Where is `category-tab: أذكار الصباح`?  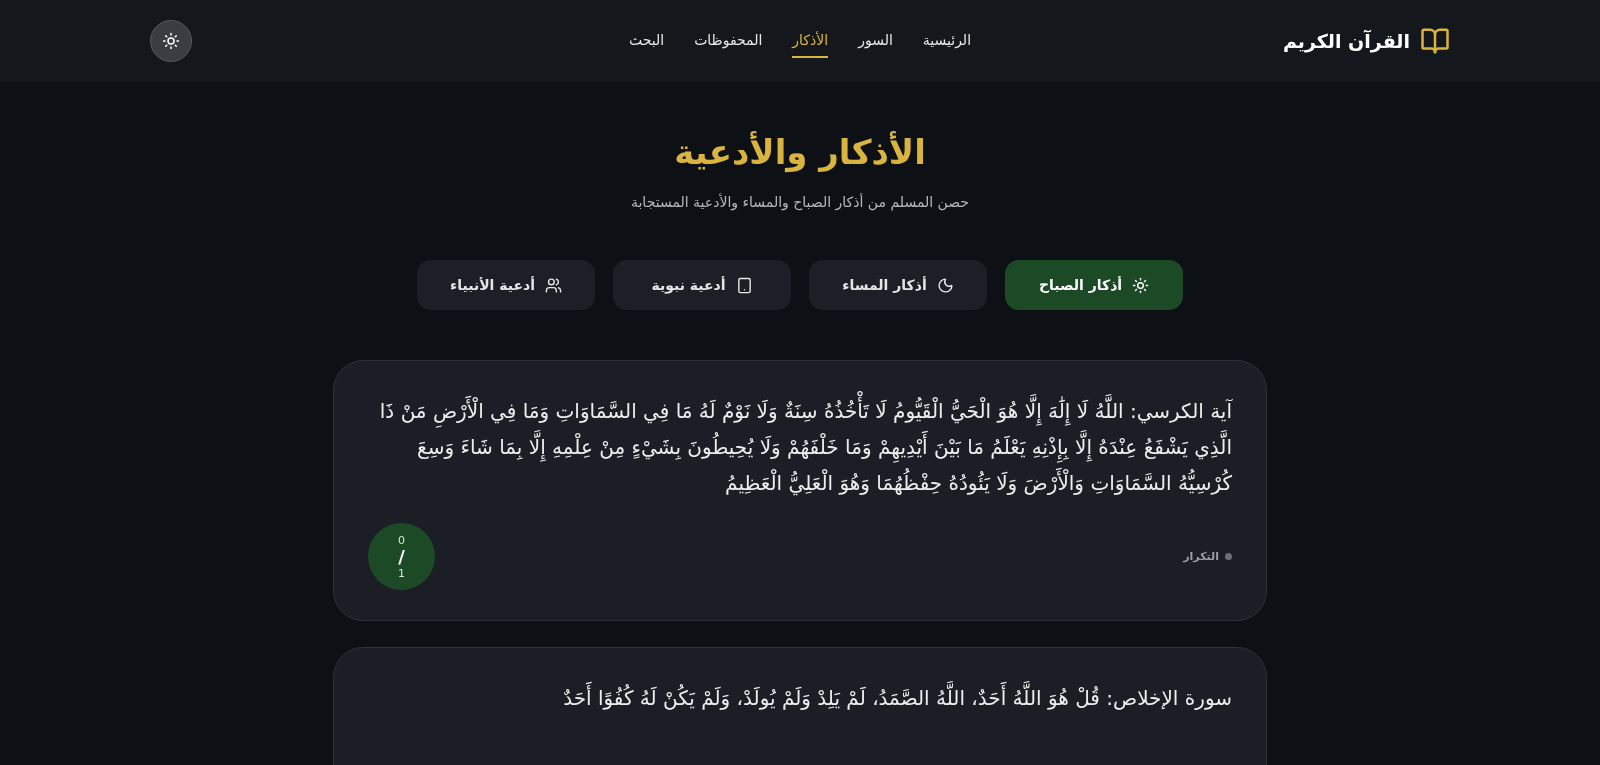 category-tab: أذكار الصباح is located at coordinates (1094, 285).